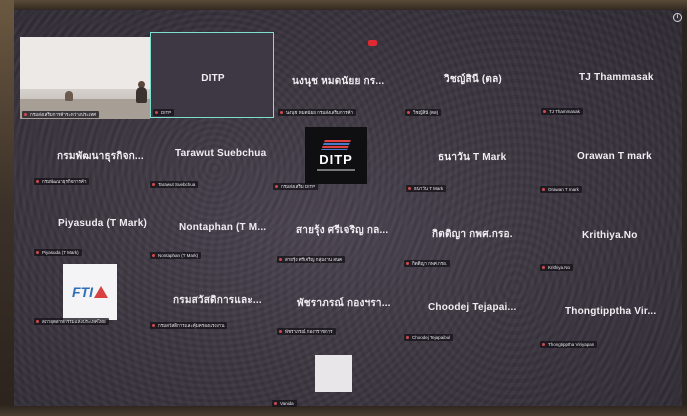 This screenshot has height=416, width=687. I want to click on participant-name-tag: ธนาวัน T Mark, so click(426, 188).